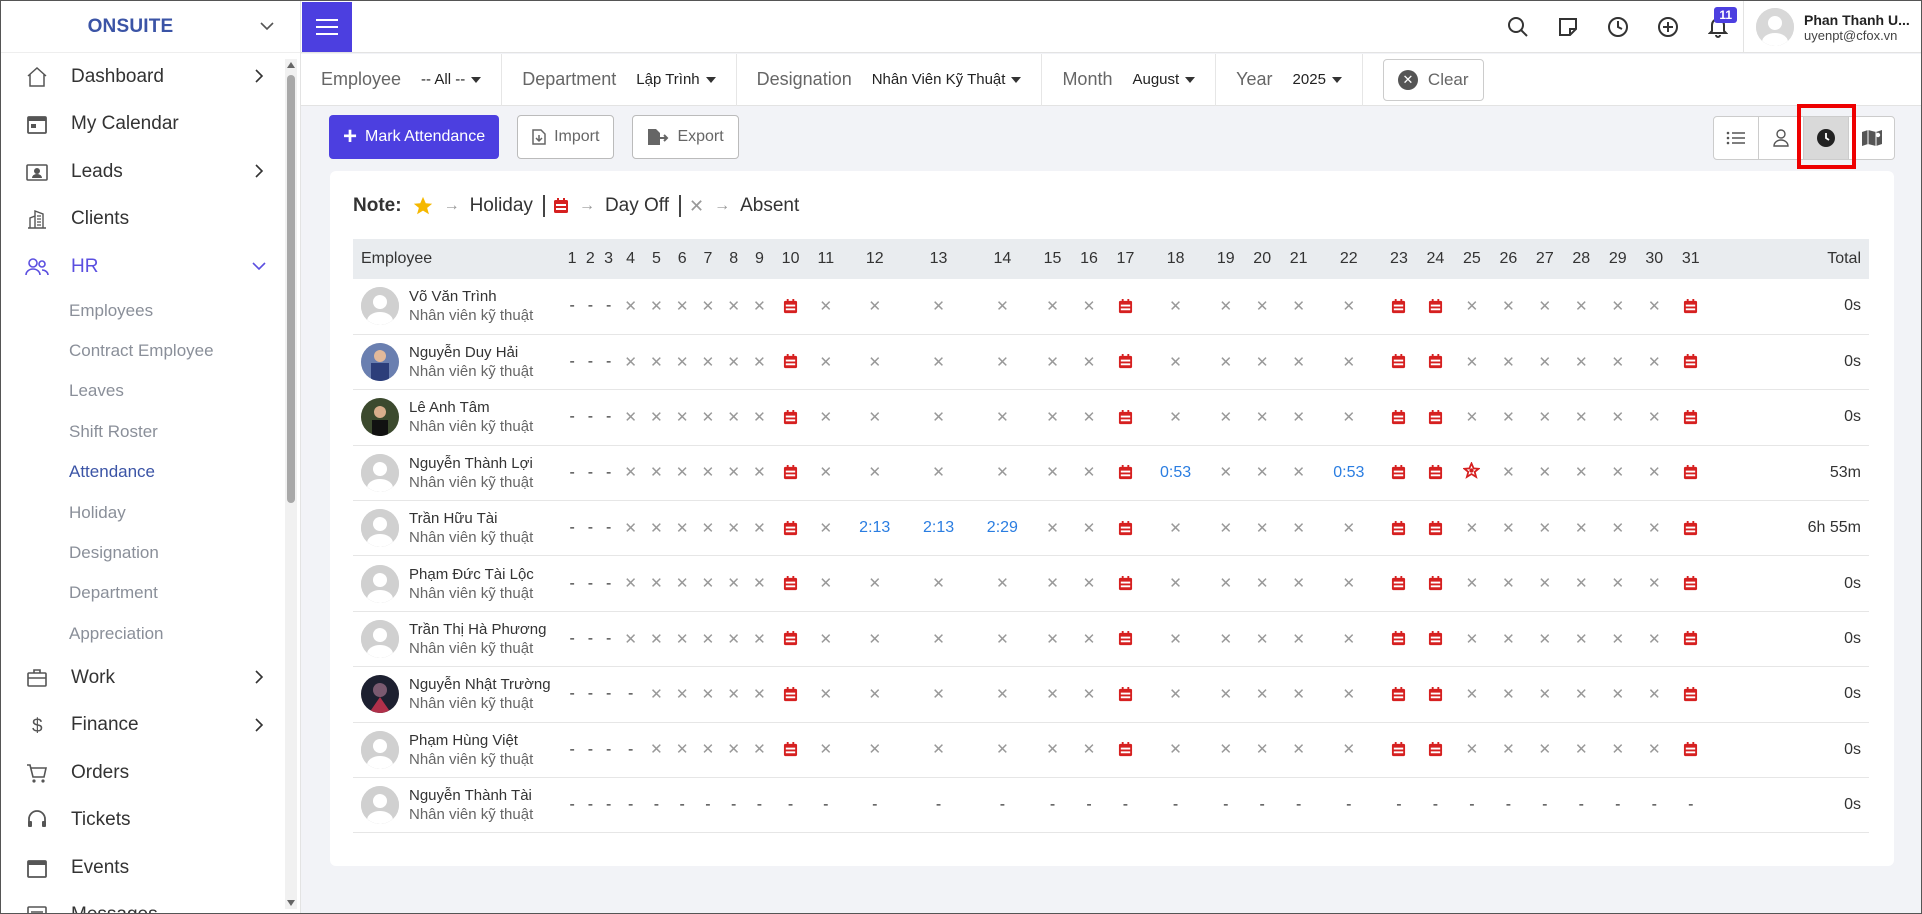 This screenshot has width=1922, height=914. What do you see at coordinates (143, 77) in the screenshot?
I see `sidebar-item-dashboard: Dashboard` at bounding box center [143, 77].